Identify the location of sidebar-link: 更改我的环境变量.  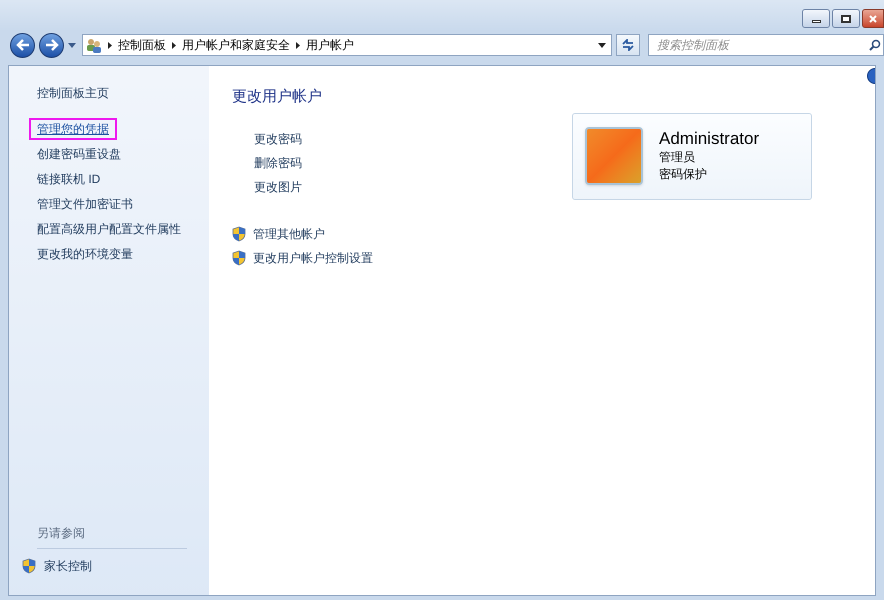
(85, 253).